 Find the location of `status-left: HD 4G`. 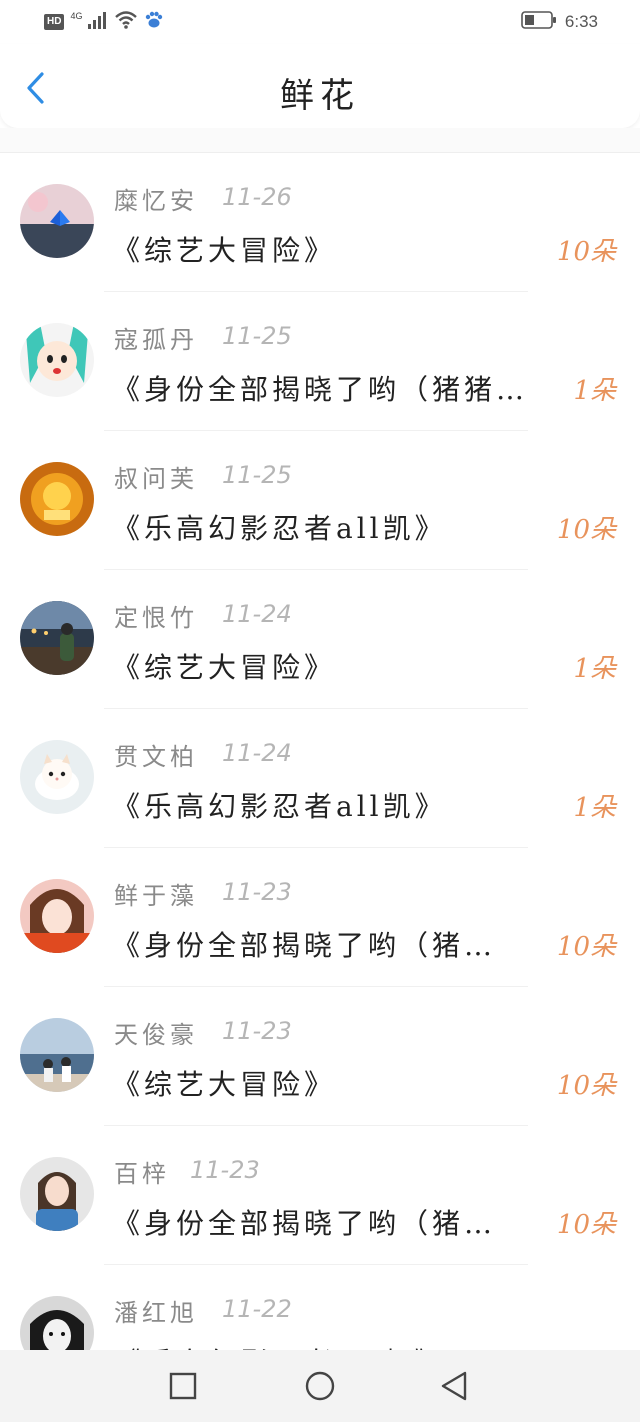

status-left: HD 4G is located at coordinates (104, 22).